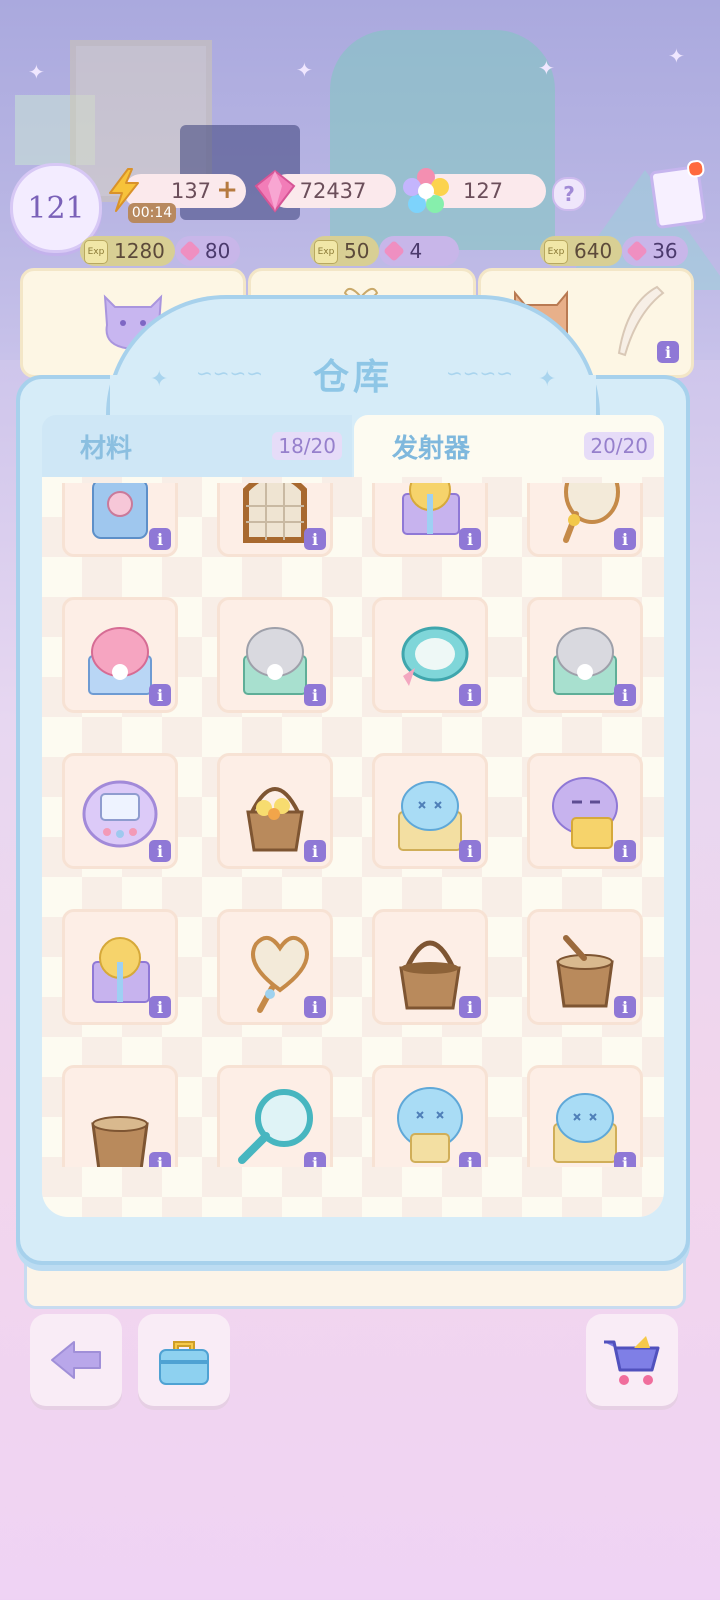  What do you see at coordinates (120, 1116) in the screenshot?
I see `item-slot-wicker-pot: i` at bounding box center [120, 1116].